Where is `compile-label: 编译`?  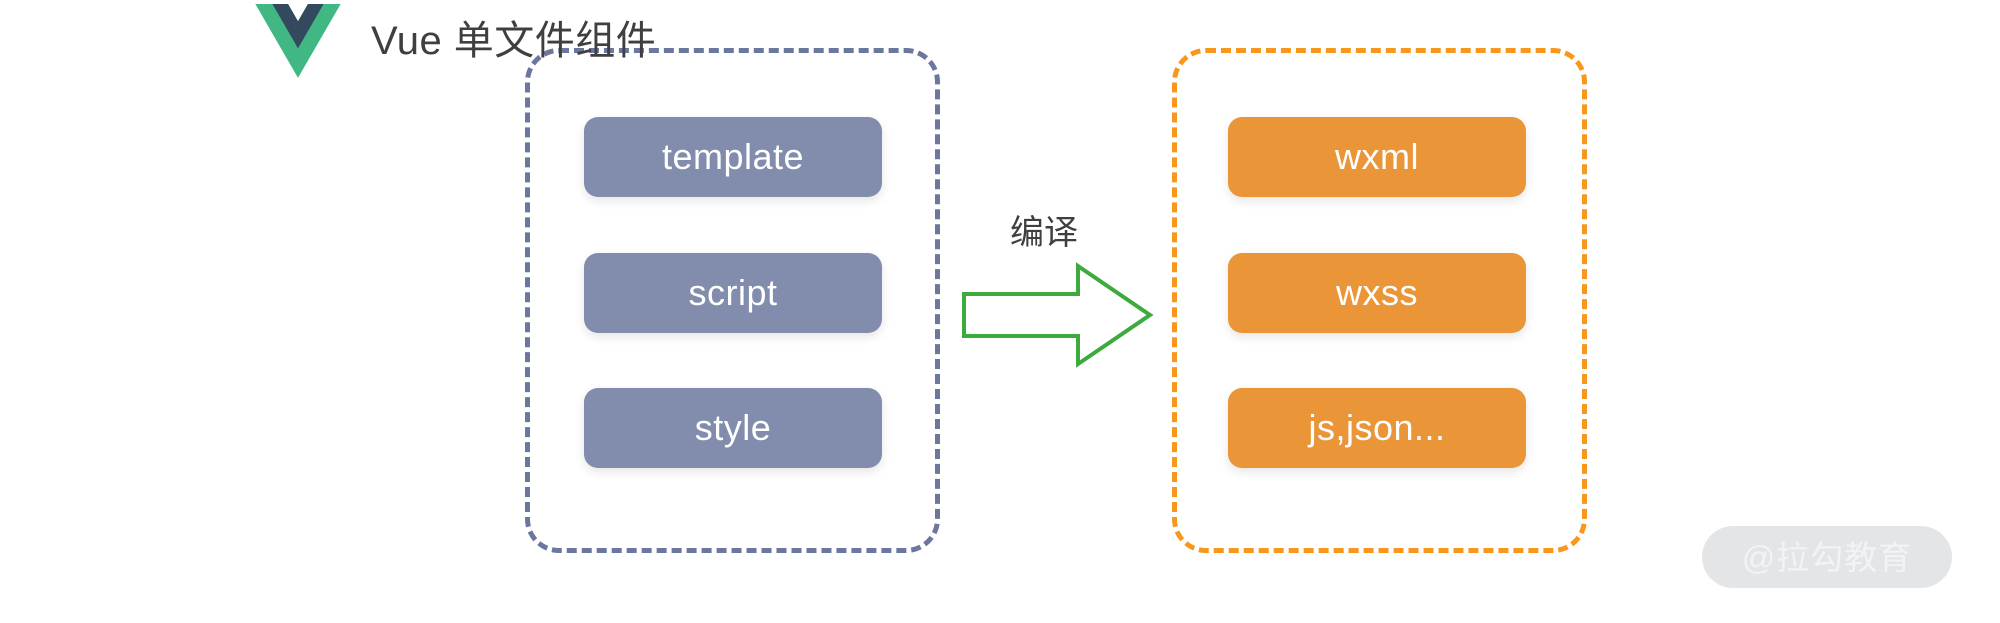
compile-label: 编译 is located at coordinates (1044, 233).